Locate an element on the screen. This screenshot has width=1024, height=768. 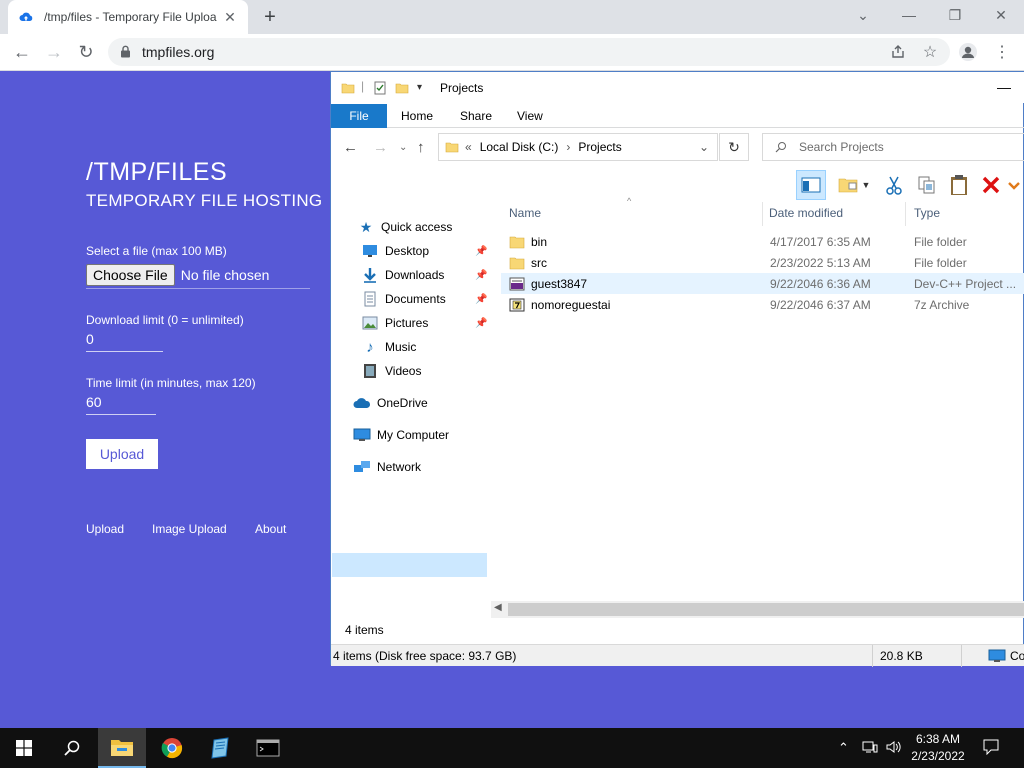
file-date: 4/17/2017 6:35 AM is located at coordinates (820, 241).